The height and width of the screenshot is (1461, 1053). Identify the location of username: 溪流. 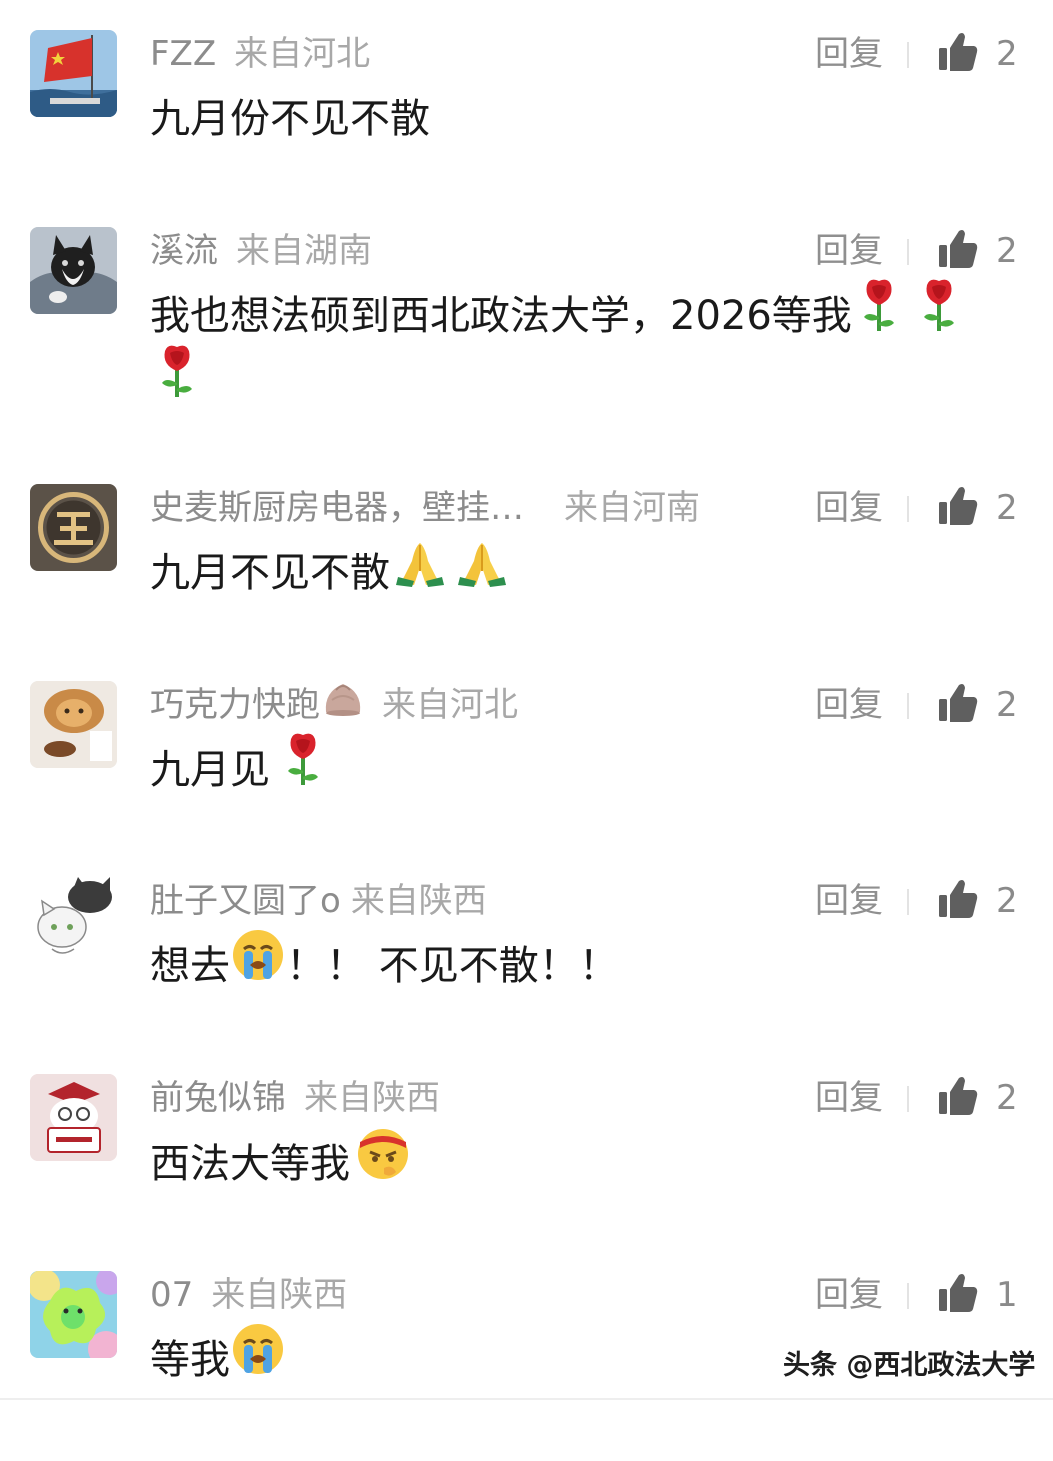
(184, 251).